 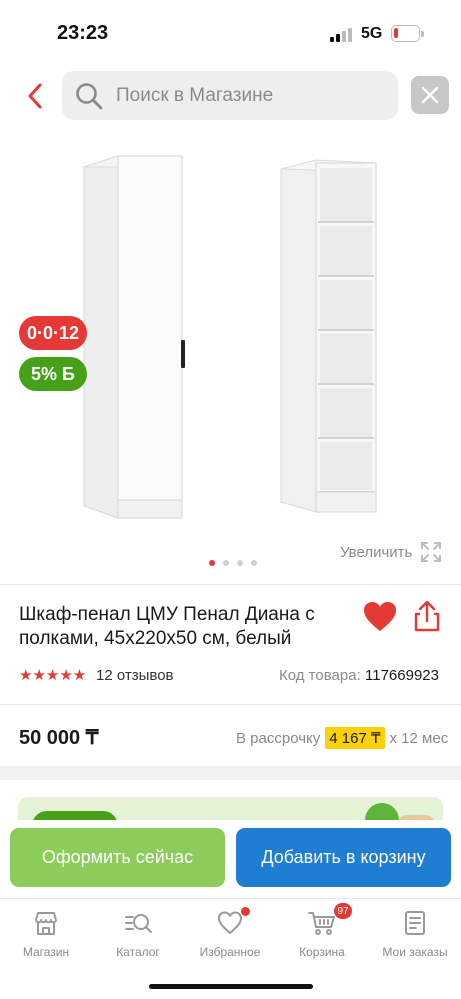 I want to click on tab-catalog: Каталог, so click(x=138, y=934).